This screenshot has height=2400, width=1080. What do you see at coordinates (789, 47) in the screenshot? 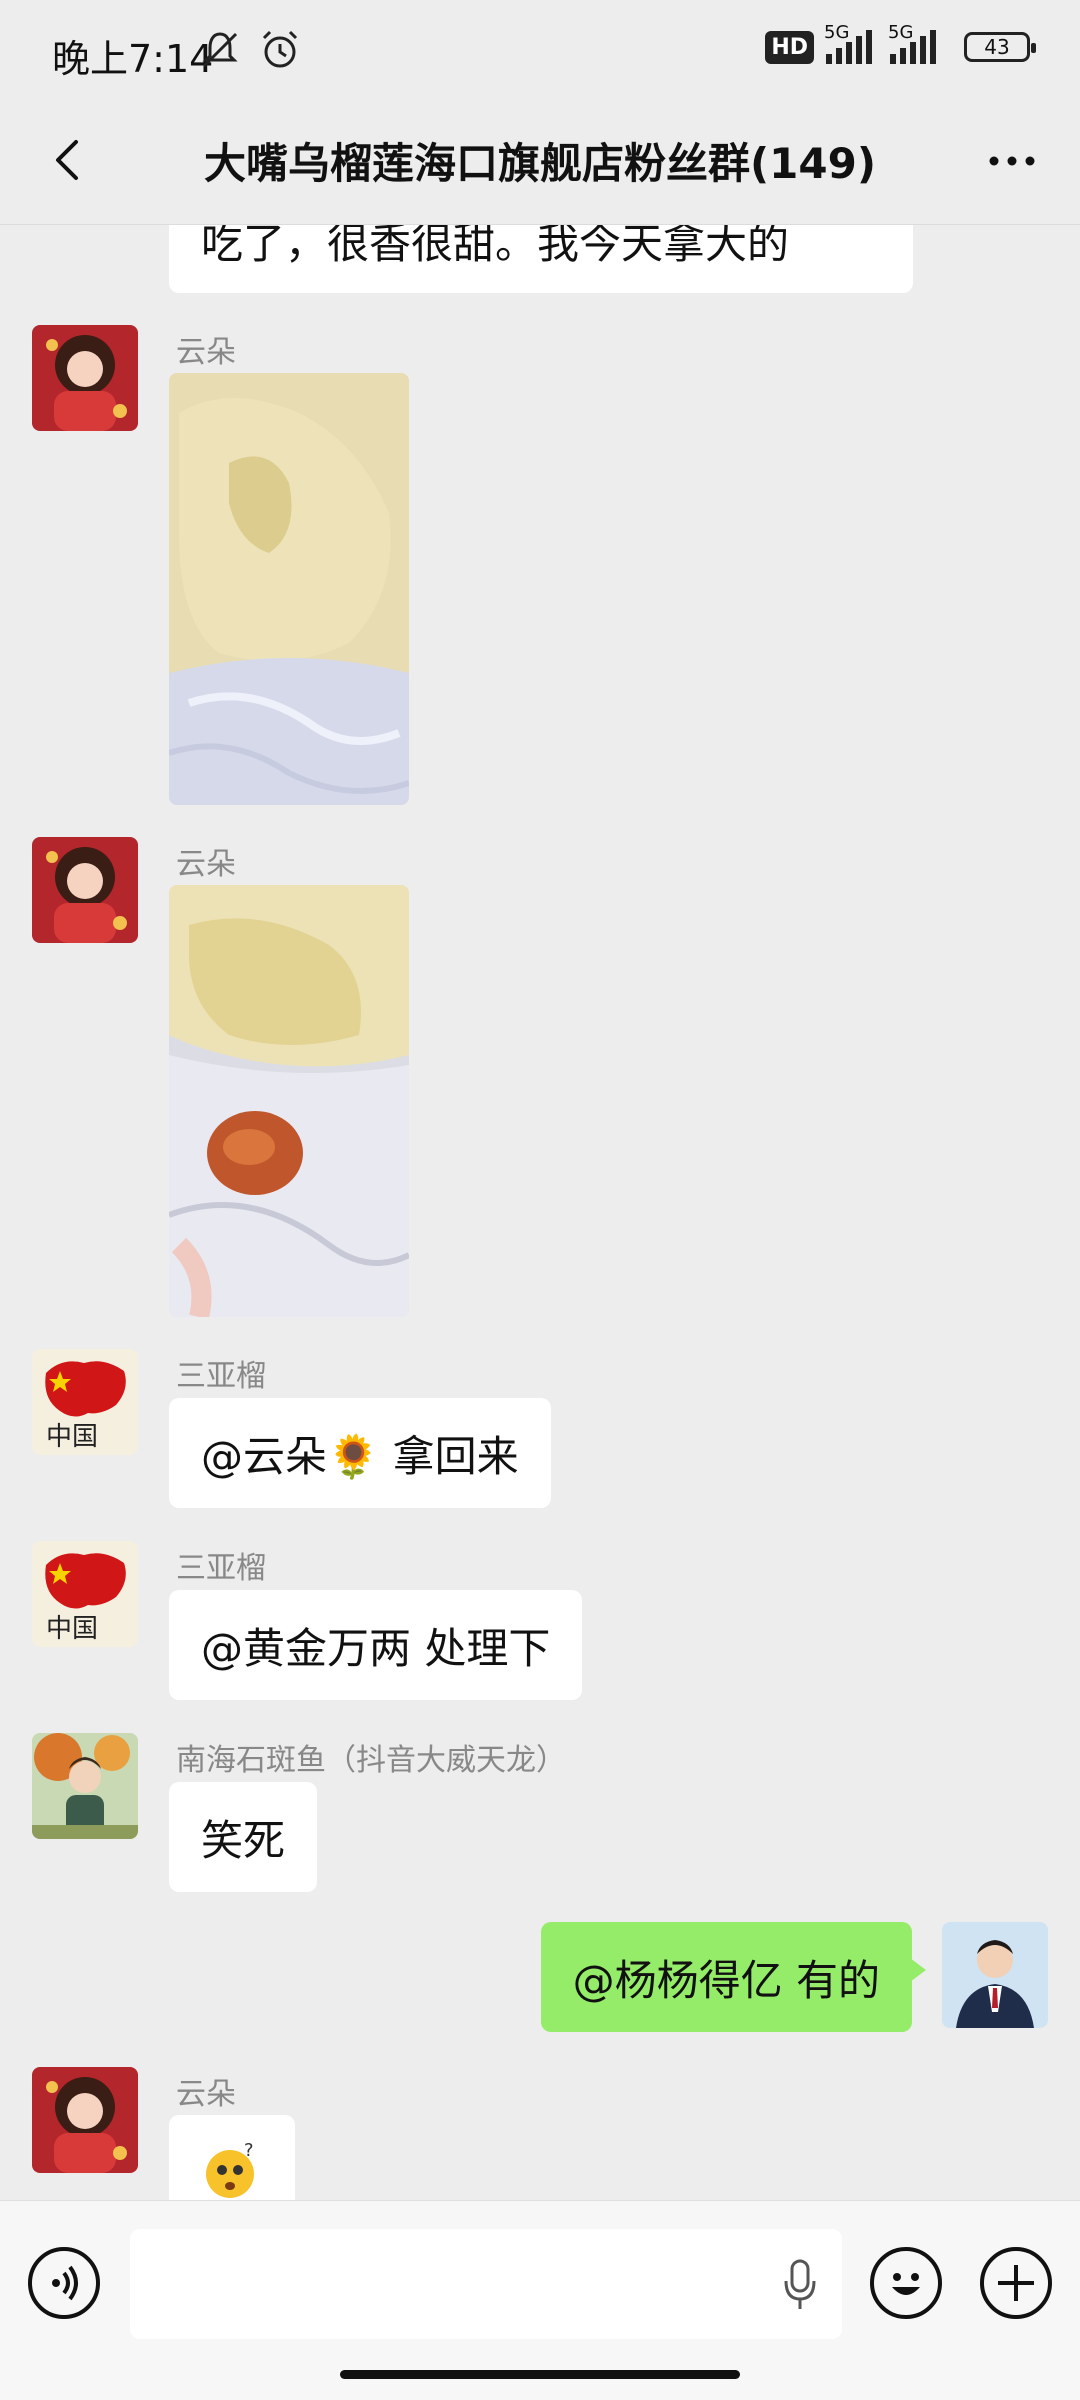
I see `hd-badge: HD` at bounding box center [789, 47].